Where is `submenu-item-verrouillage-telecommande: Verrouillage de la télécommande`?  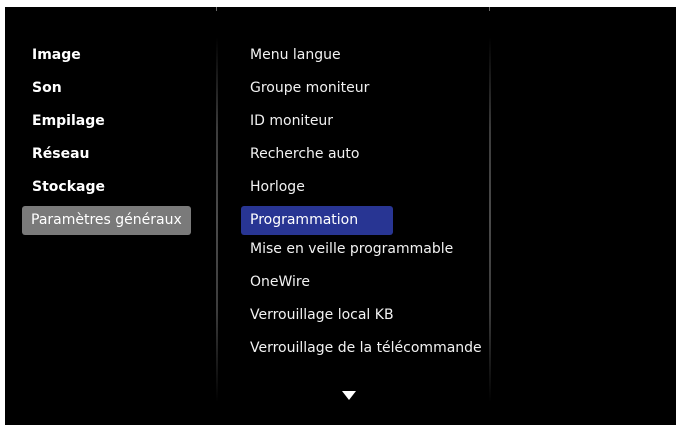 submenu-item-verrouillage-telecommande: Verrouillage de la télécommande is located at coordinates (365, 350).